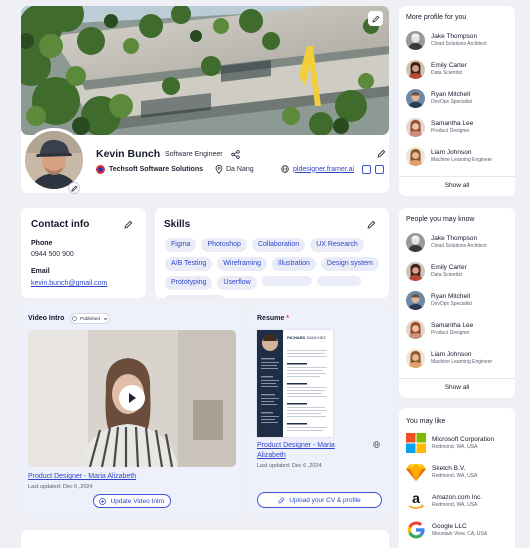 The image size is (530, 548). What do you see at coordinates (457, 176) in the screenshot?
I see `divider` at bounding box center [457, 176].